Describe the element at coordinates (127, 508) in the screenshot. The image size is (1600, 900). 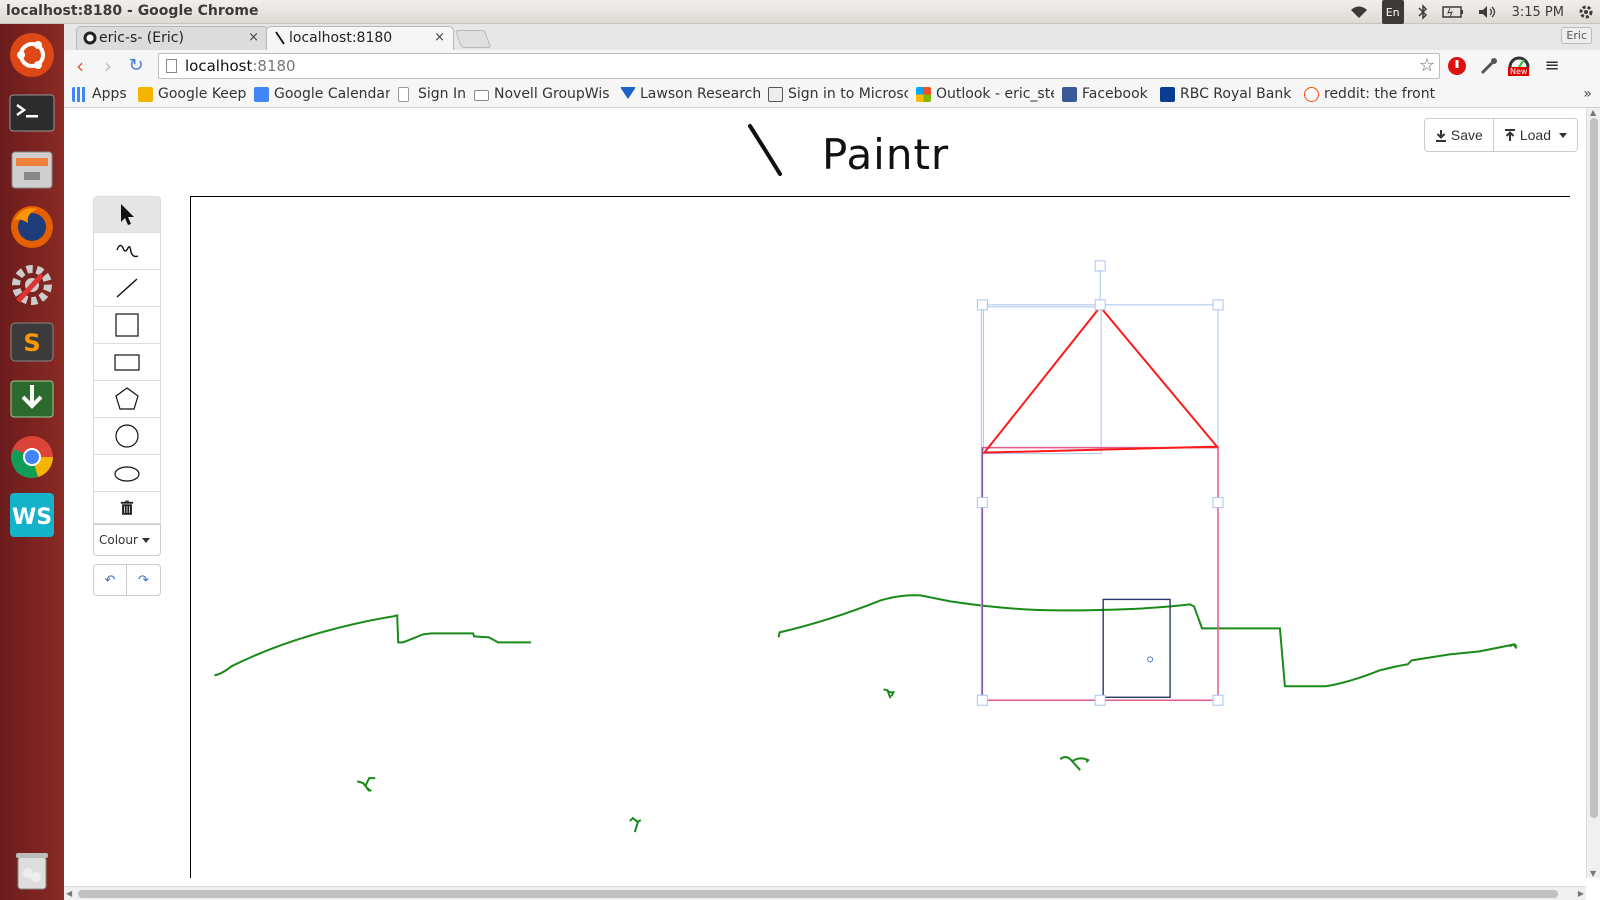
I see `delete-tool-button` at that location.